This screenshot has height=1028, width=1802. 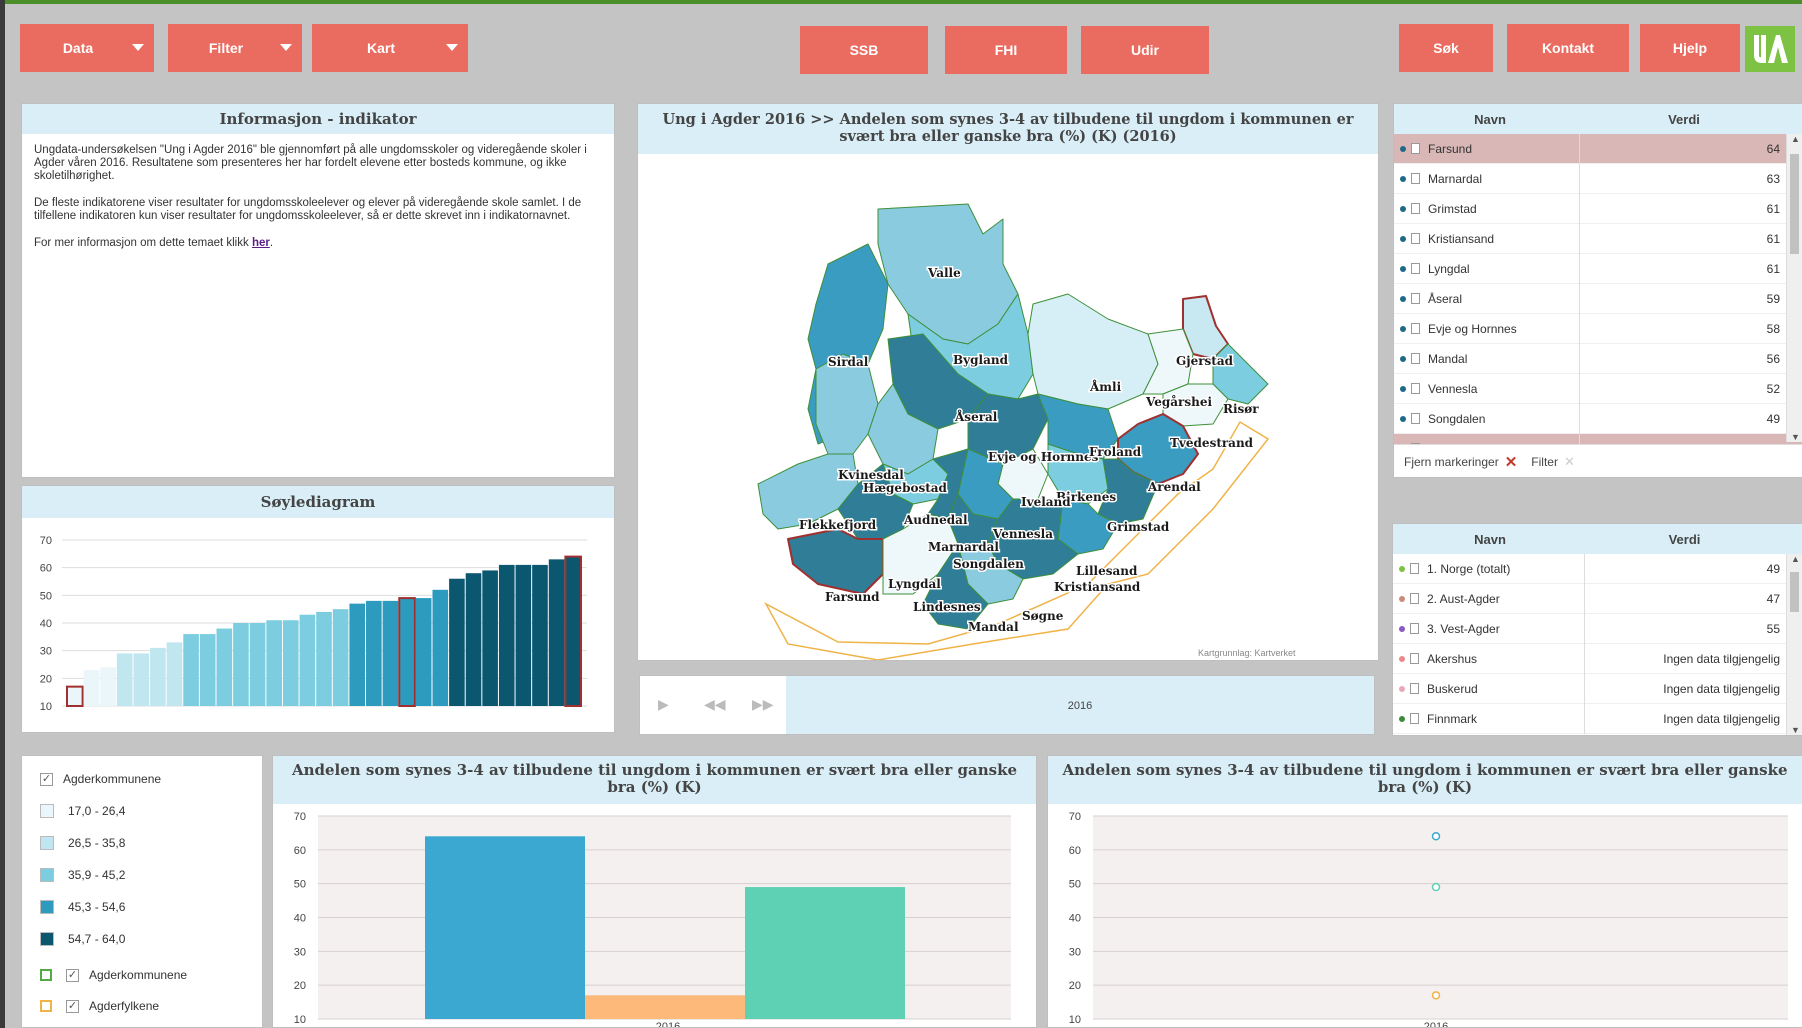 I want to click on ssb-button: SSB, so click(x=864, y=50).